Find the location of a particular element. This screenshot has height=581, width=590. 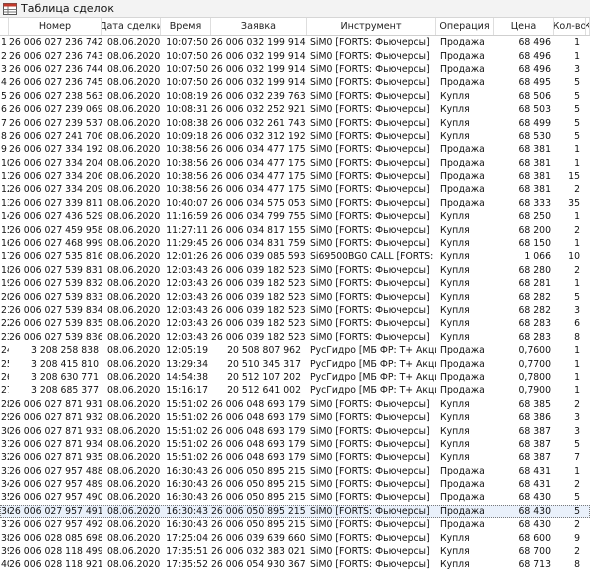

cell-idx: 7 is located at coordinates (4, 123).